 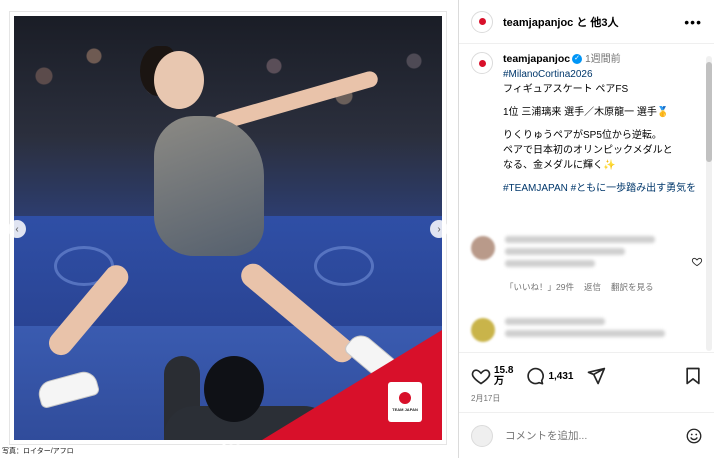 What do you see at coordinates (492, 376) in the screenshot?
I see `like-button: 15.8 万` at bounding box center [492, 376].